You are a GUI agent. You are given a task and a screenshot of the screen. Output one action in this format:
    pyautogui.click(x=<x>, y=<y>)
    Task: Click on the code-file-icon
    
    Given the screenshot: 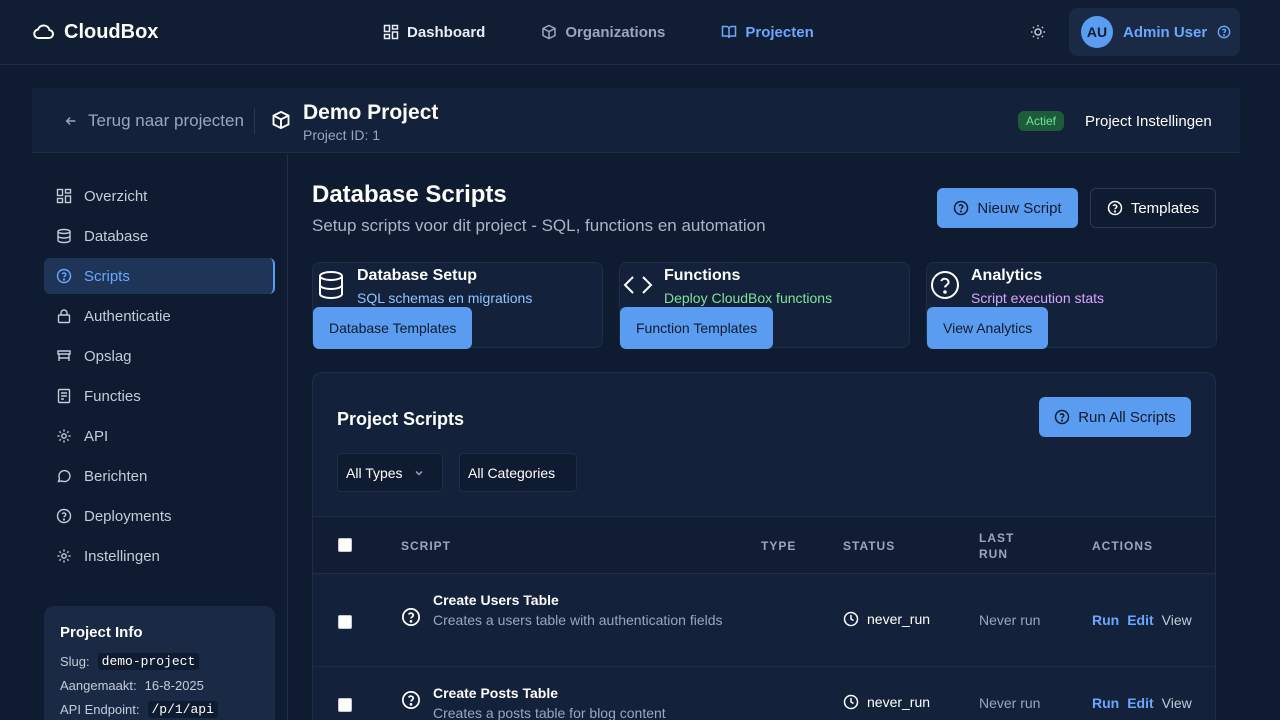 What is the action you would take?
    pyautogui.click(x=64, y=396)
    